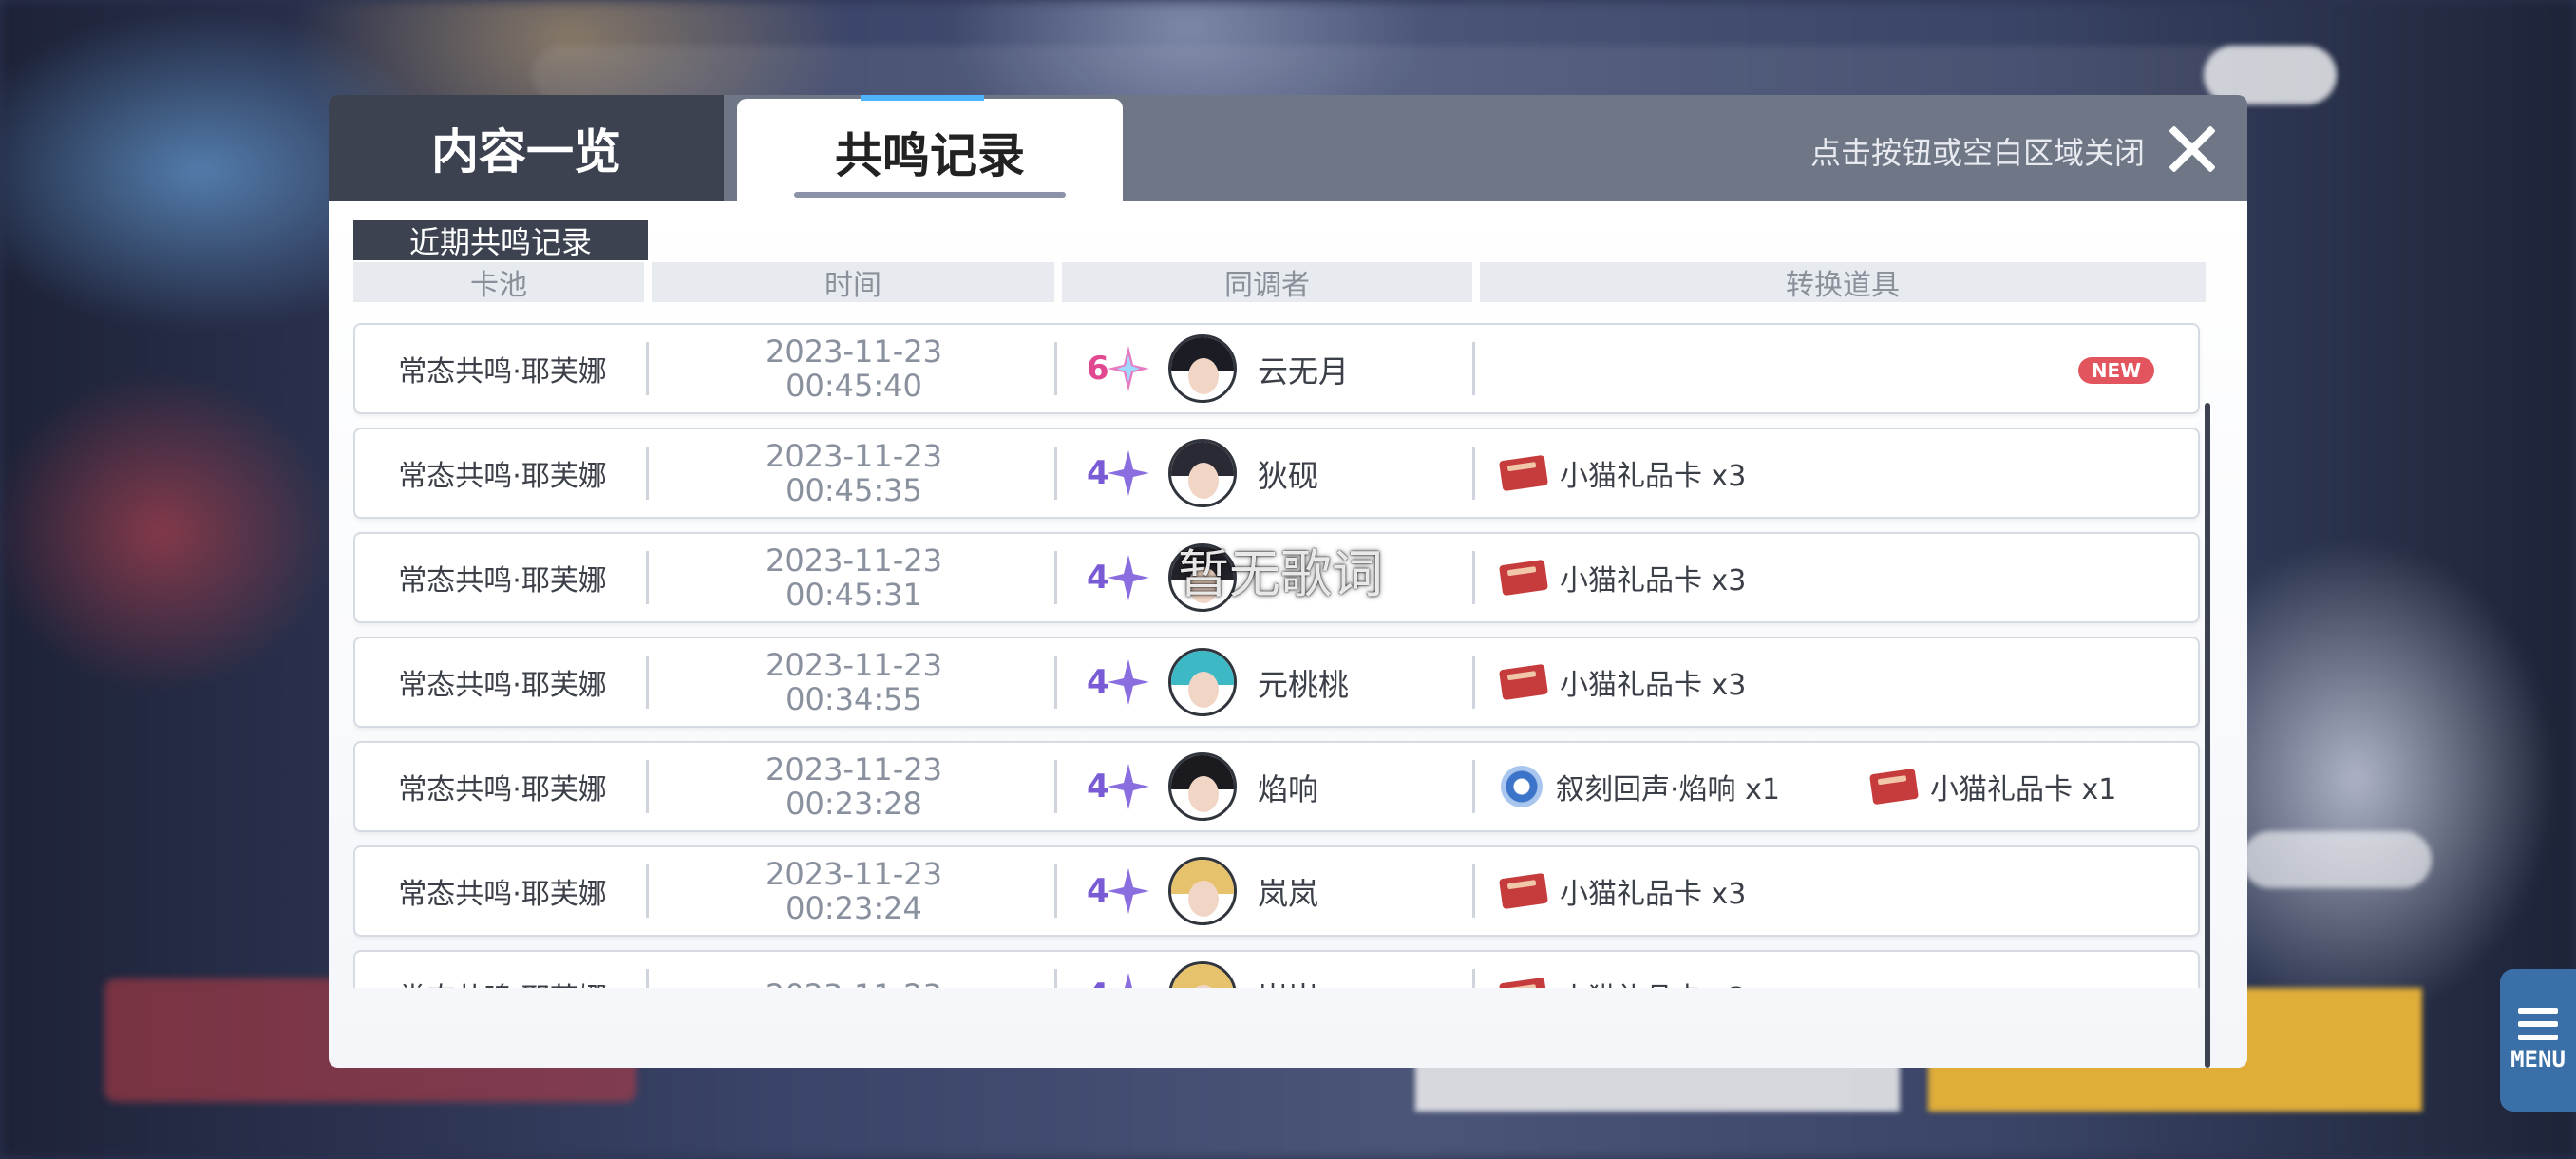  I want to click on record-clock: 00:34:55, so click(854, 699).